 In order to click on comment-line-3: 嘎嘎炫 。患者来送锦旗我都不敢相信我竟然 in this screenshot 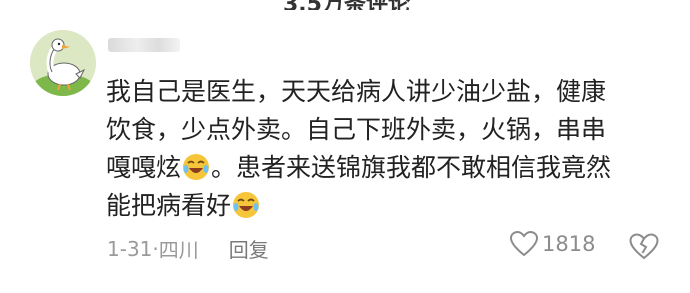, I will do `click(396, 168)`.